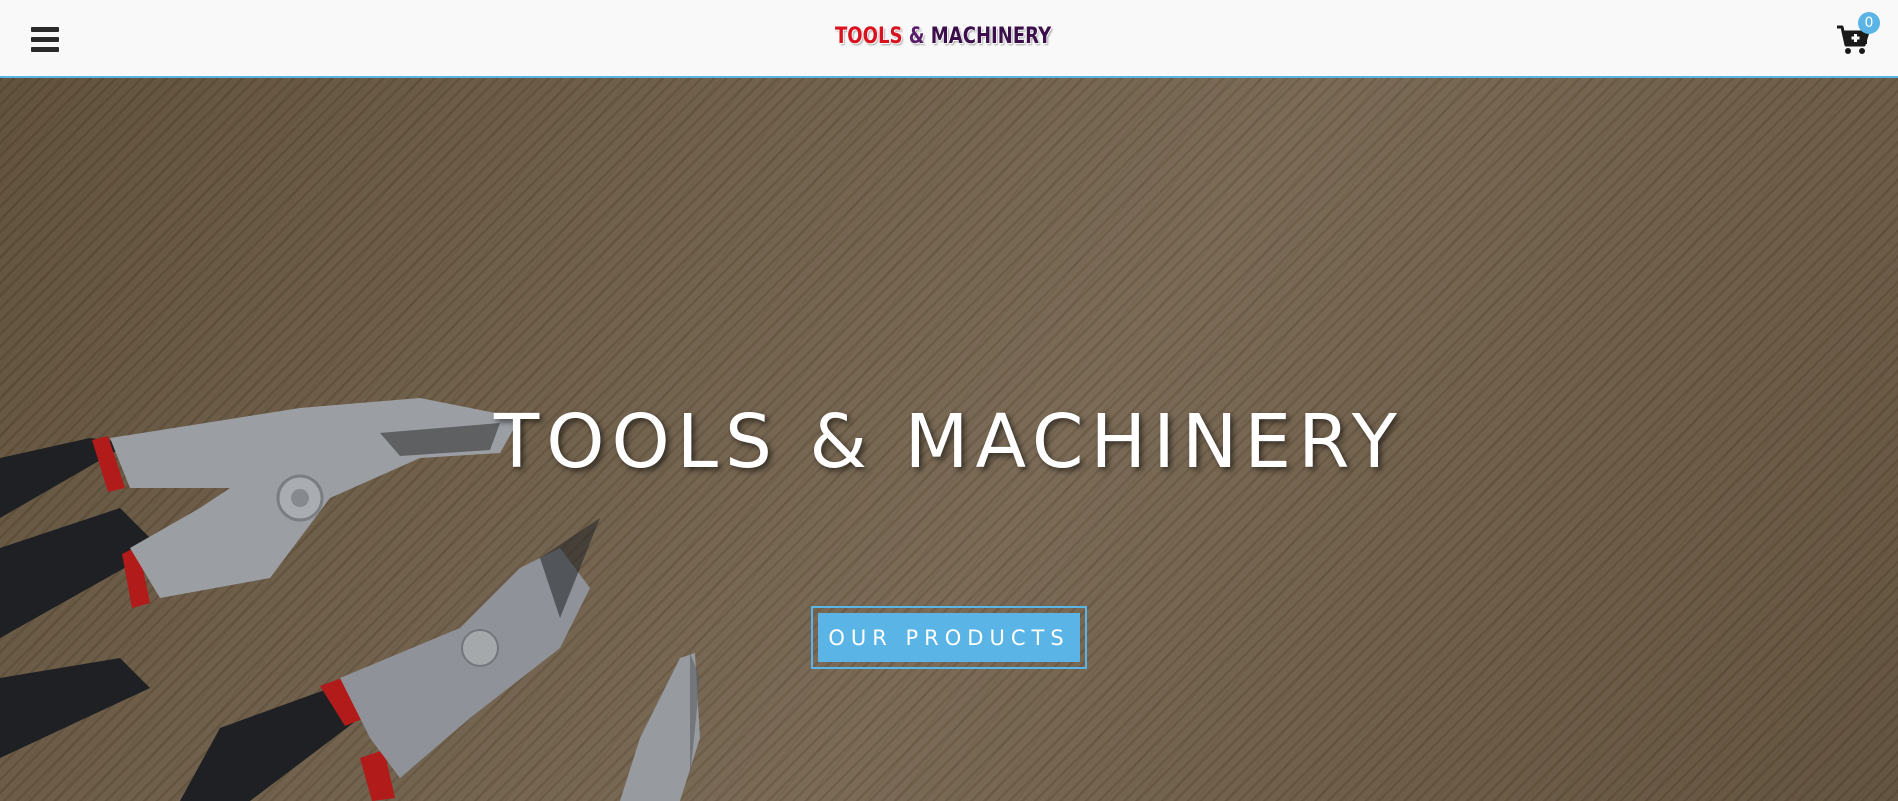 The height and width of the screenshot is (801, 1898). What do you see at coordinates (949, 442) in the screenshot?
I see `hero-title: TOOLS & MACHINERY` at bounding box center [949, 442].